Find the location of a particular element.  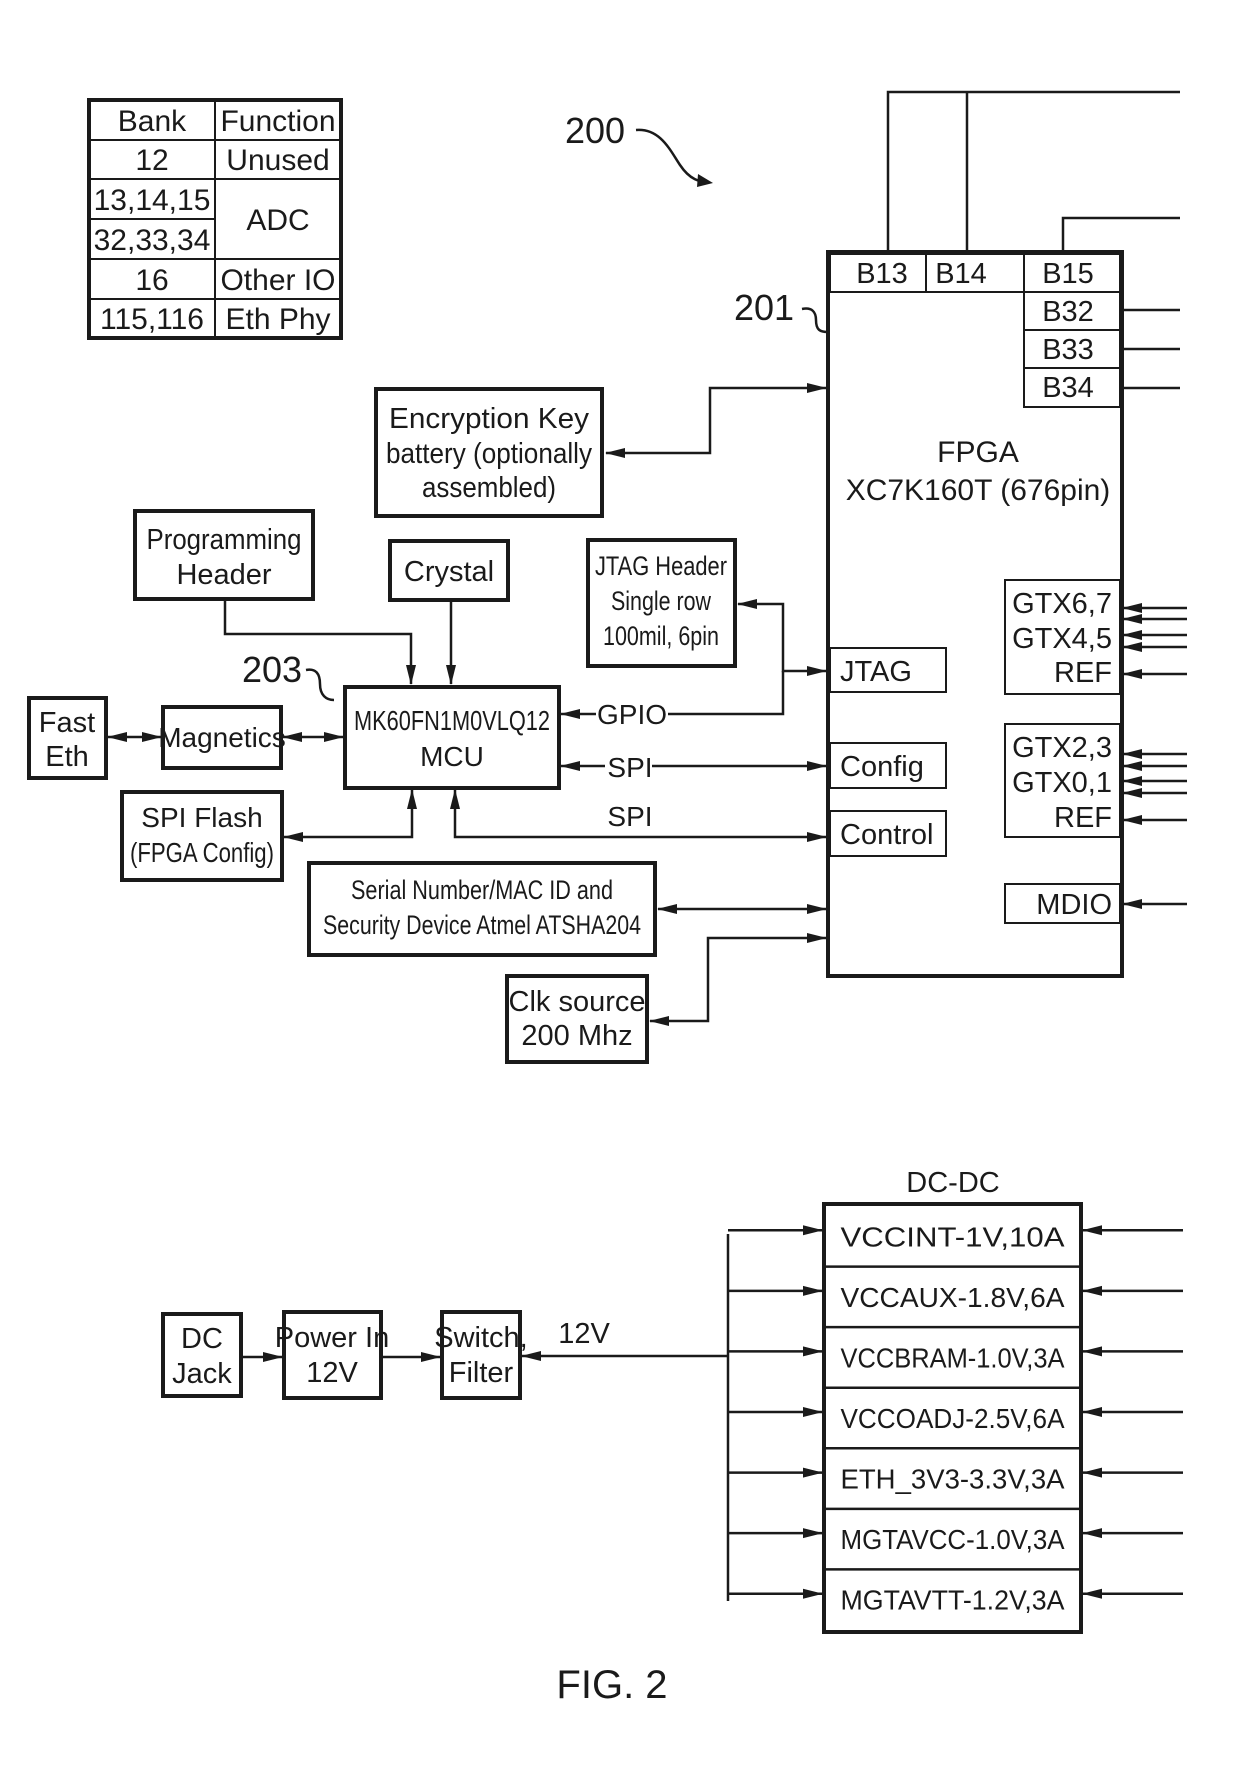

gtx-label: GTX2,3 is located at coordinates (1062, 748).